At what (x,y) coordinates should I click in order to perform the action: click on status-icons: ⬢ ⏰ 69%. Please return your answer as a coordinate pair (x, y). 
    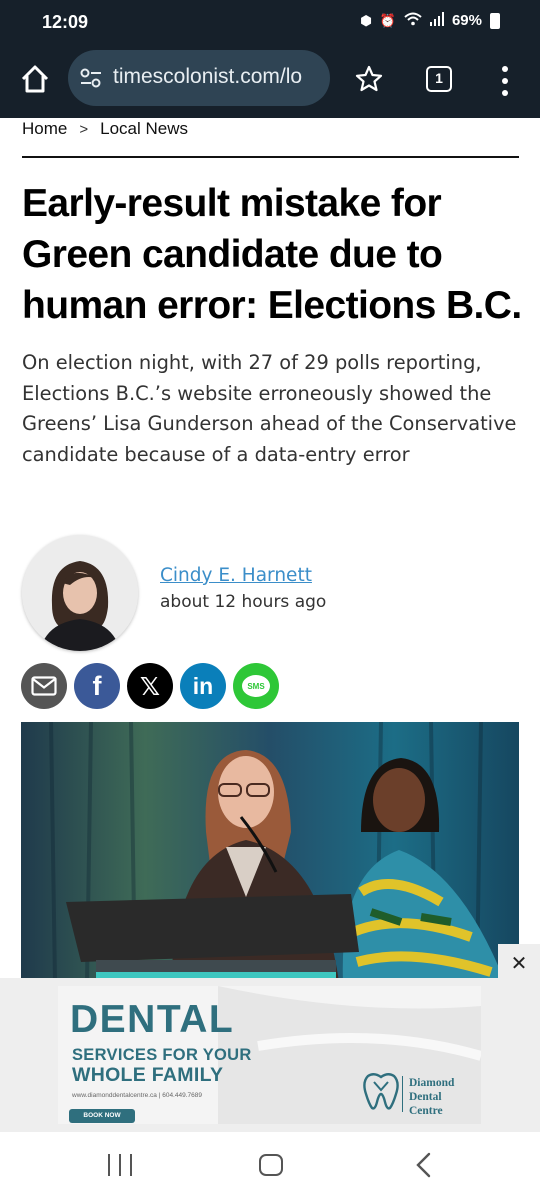
    Looking at the image, I should click on (430, 20).